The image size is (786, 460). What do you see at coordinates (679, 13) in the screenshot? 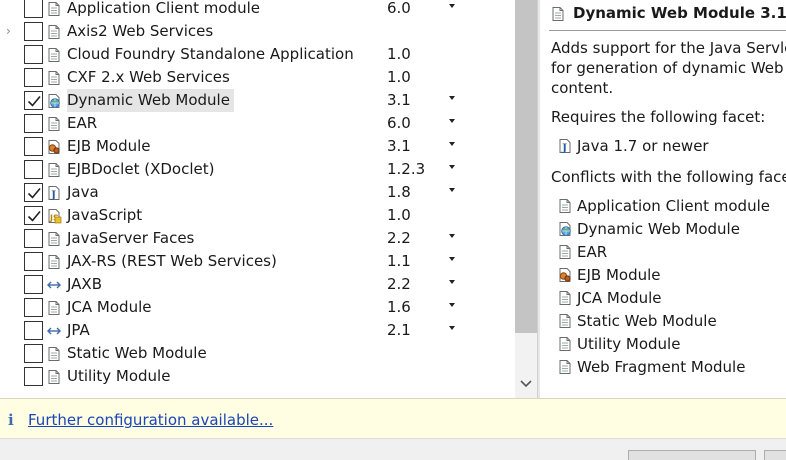
I see `details-title: Dynamic Web Module 3.1` at bounding box center [679, 13].